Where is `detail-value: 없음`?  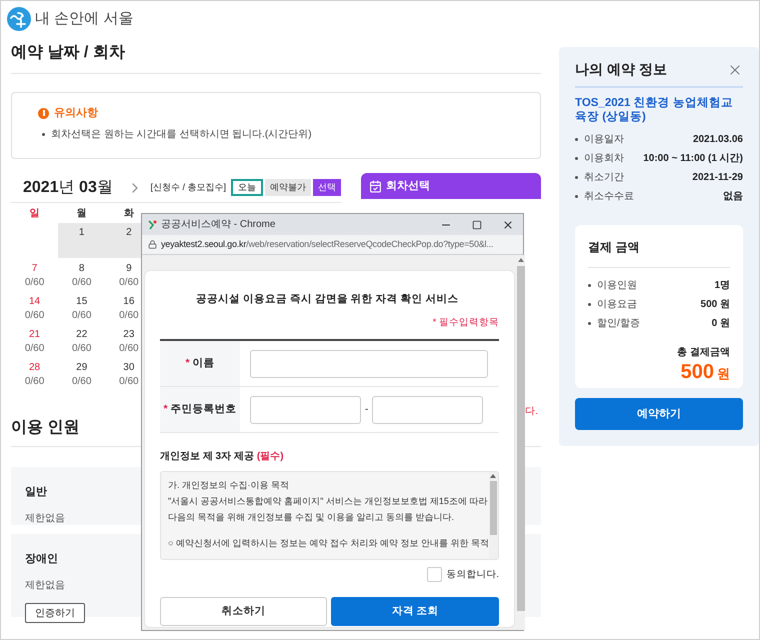 detail-value: 없음 is located at coordinates (733, 197).